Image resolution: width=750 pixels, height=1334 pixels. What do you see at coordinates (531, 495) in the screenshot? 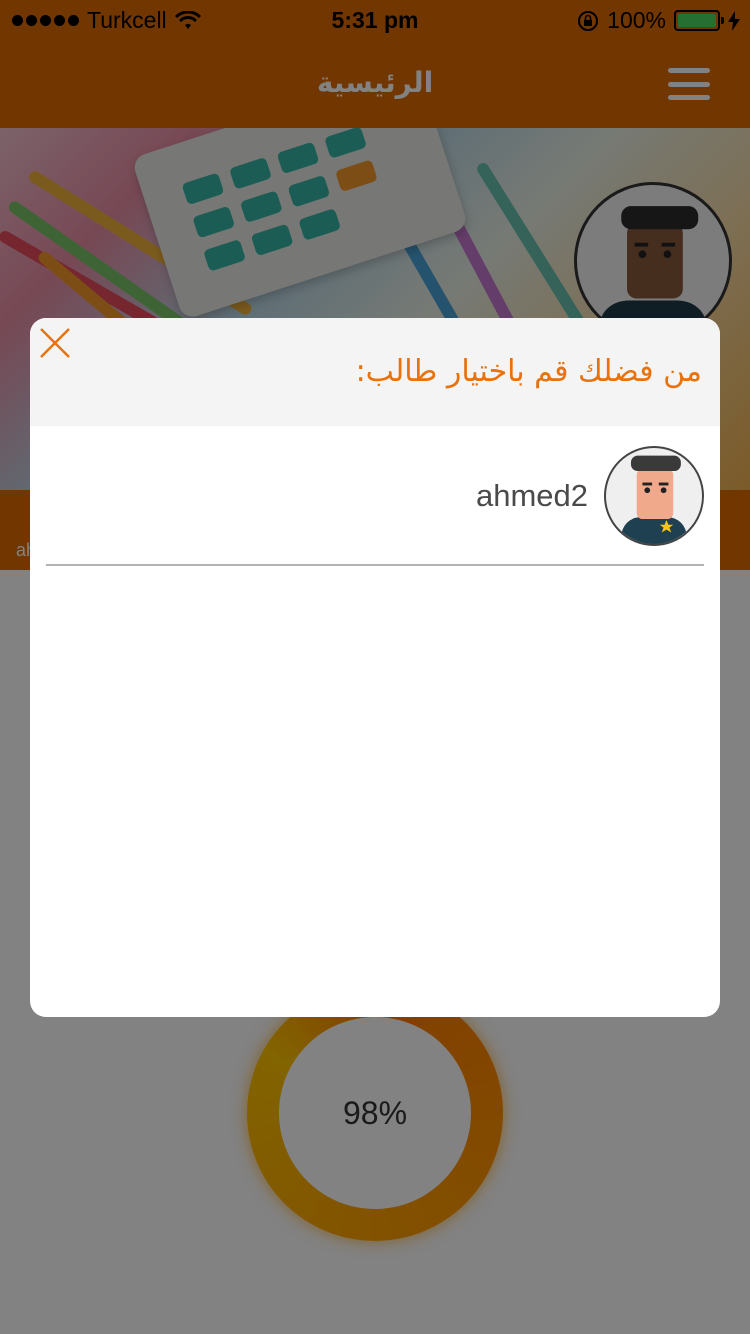
I see `student-name: ahmed2` at bounding box center [531, 495].